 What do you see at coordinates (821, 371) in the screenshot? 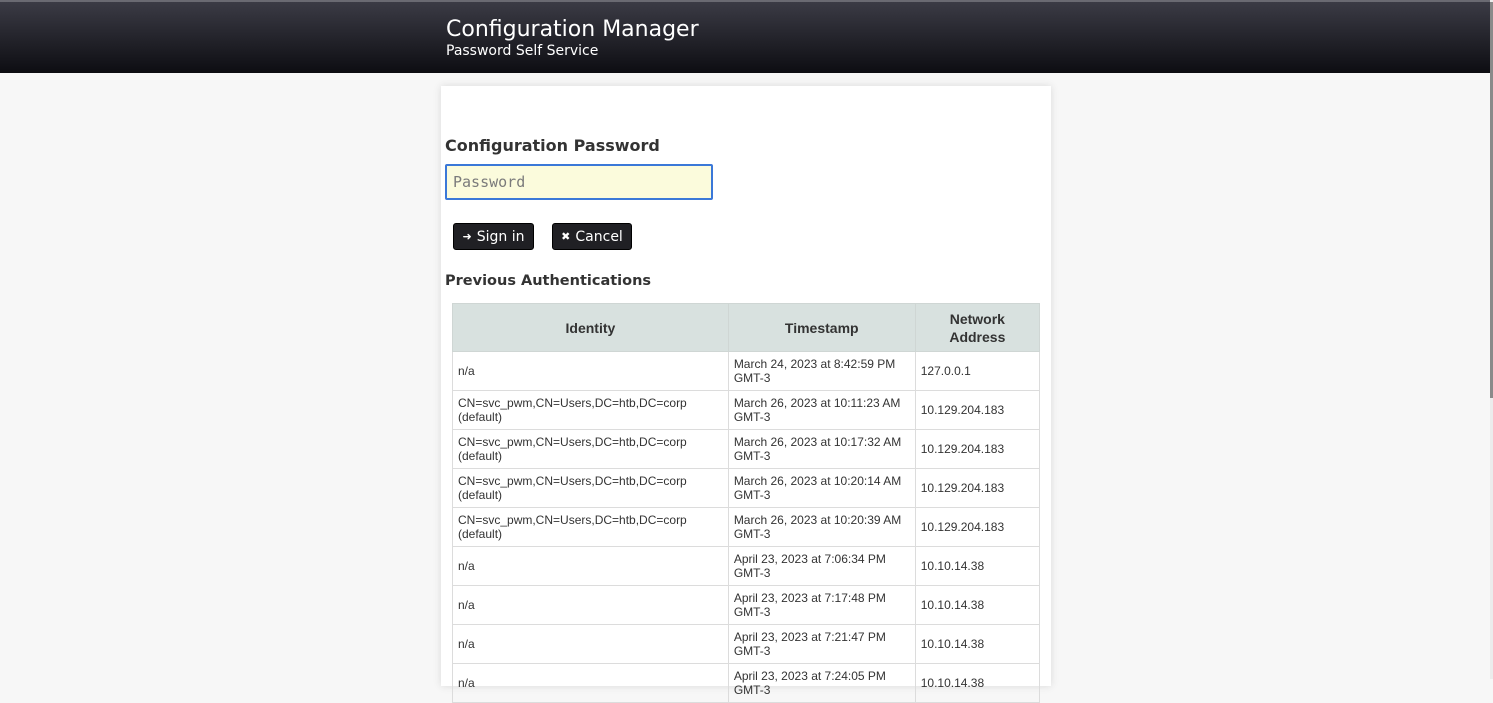
I see `timestamp-cell: March 24, 2023 at 8:42:59 PM GMT-3` at bounding box center [821, 371].